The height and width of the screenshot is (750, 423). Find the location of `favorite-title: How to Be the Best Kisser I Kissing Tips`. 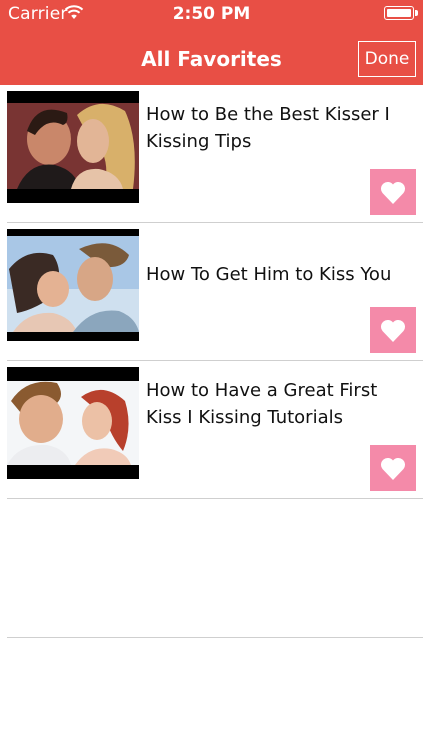

favorite-title: How to Be the Best Kisser I Kissing Tips is located at coordinates (279, 128).